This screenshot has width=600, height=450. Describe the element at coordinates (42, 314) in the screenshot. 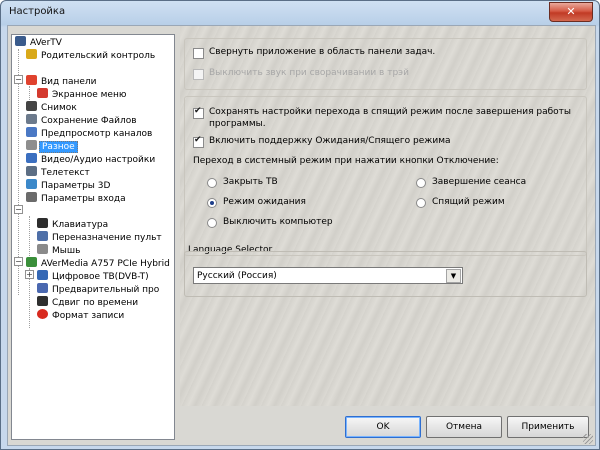

I see `record-icon` at that location.